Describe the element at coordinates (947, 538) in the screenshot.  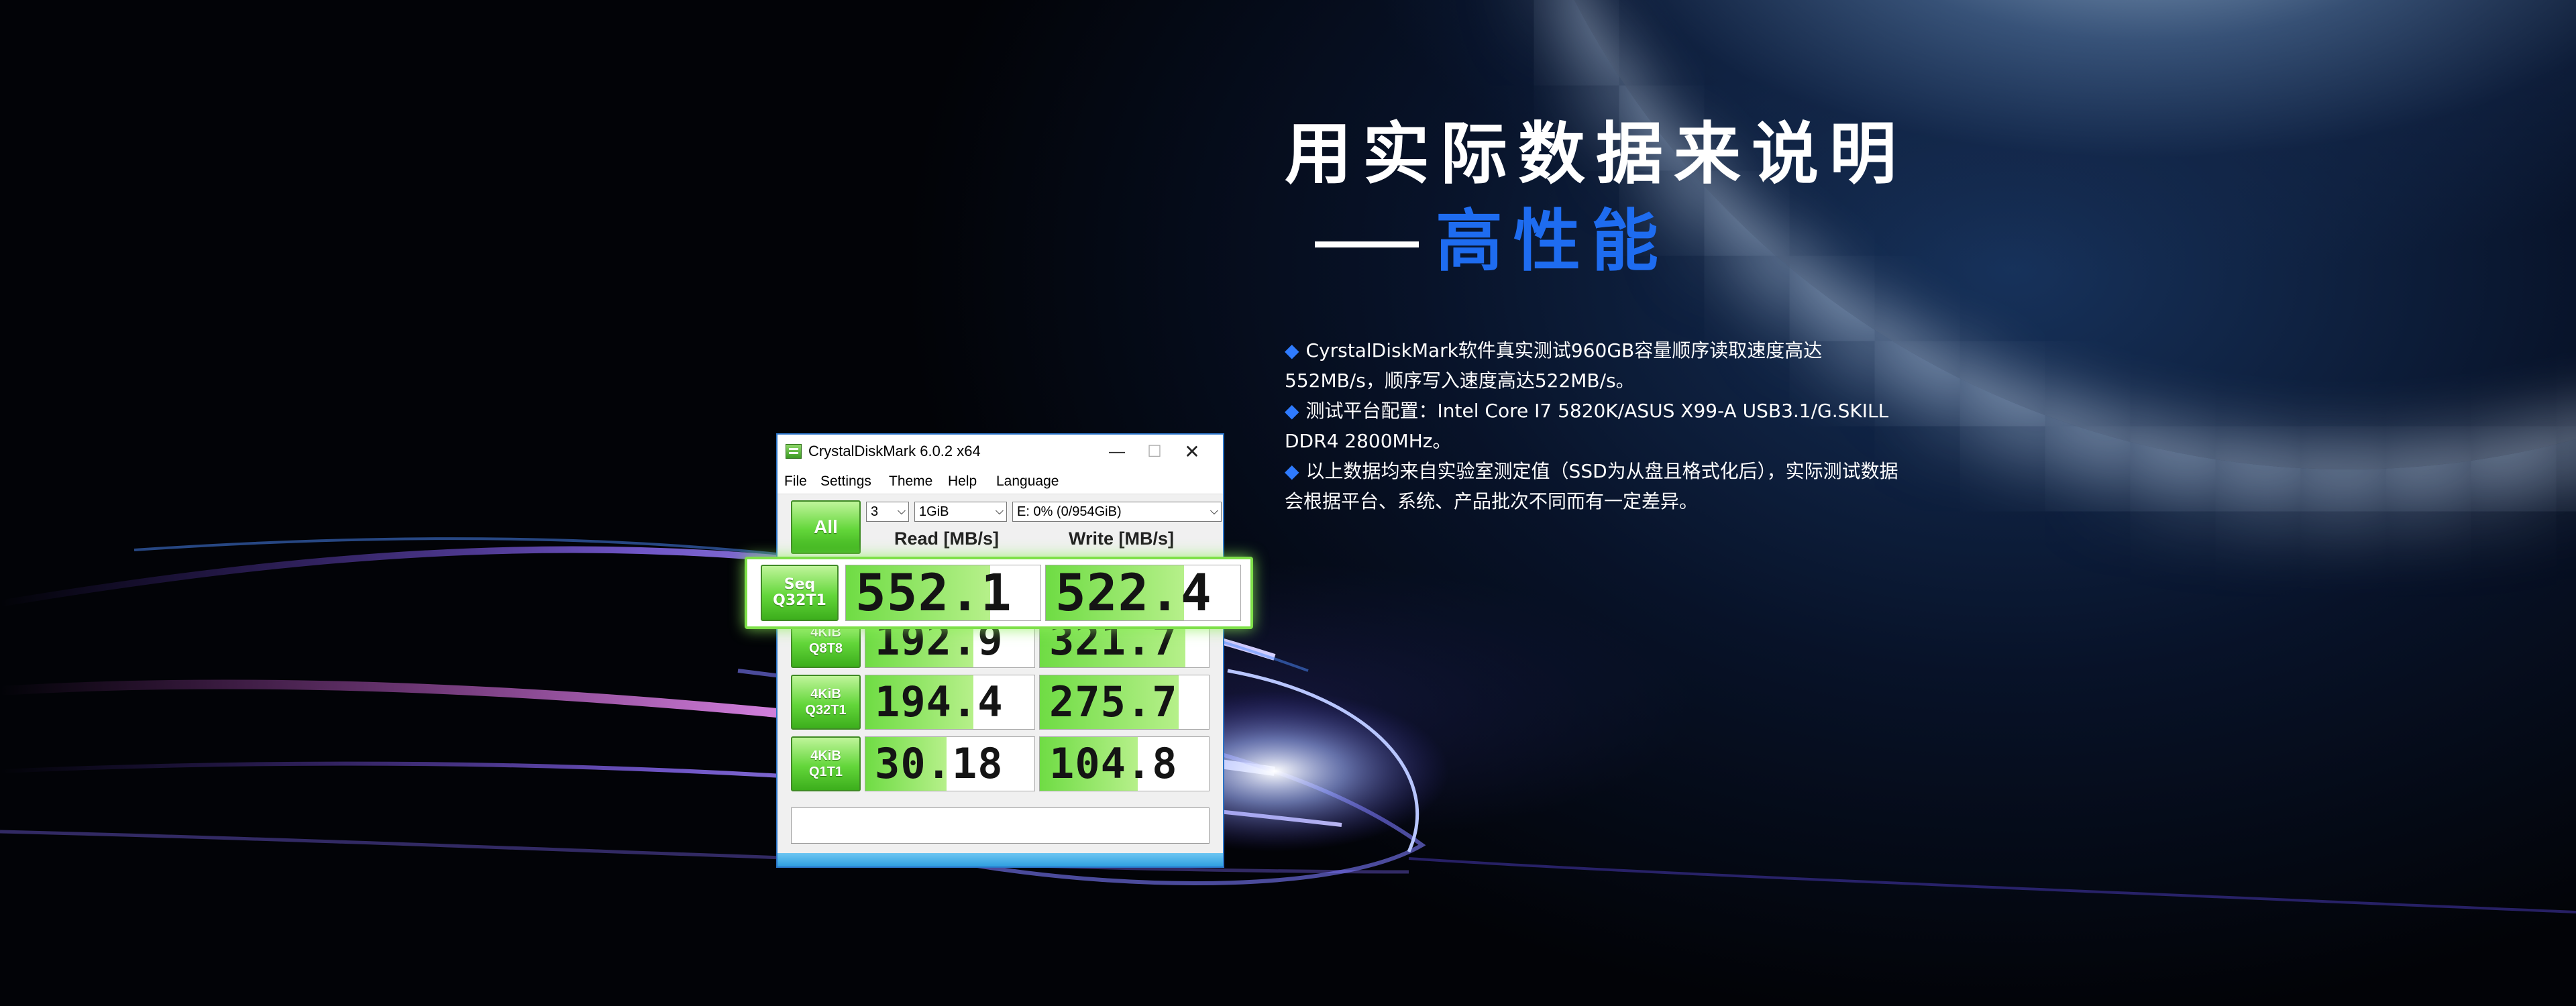
I see `read-column-header: Read [MB/s]` at that location.